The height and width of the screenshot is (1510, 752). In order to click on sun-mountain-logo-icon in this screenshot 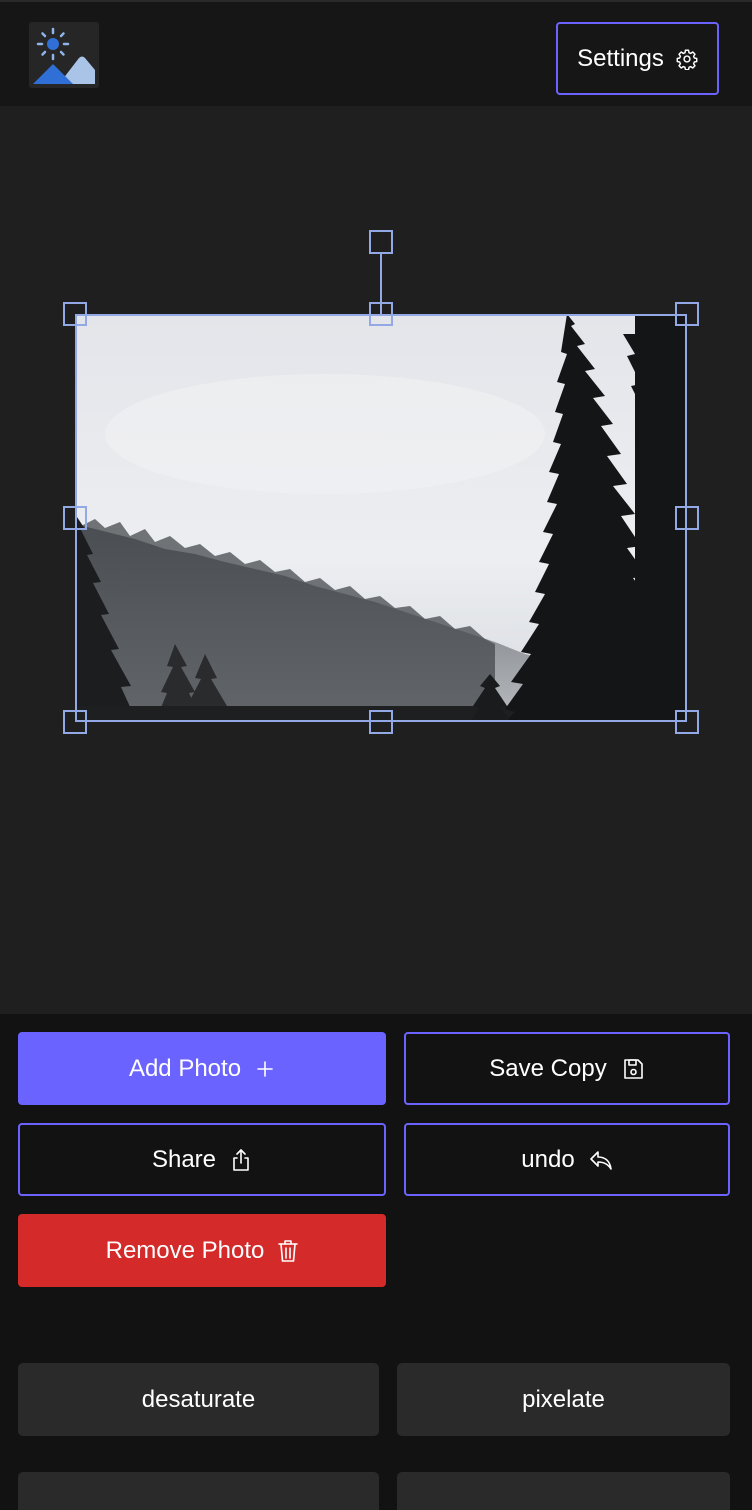, I will do `click(64, 55)`.